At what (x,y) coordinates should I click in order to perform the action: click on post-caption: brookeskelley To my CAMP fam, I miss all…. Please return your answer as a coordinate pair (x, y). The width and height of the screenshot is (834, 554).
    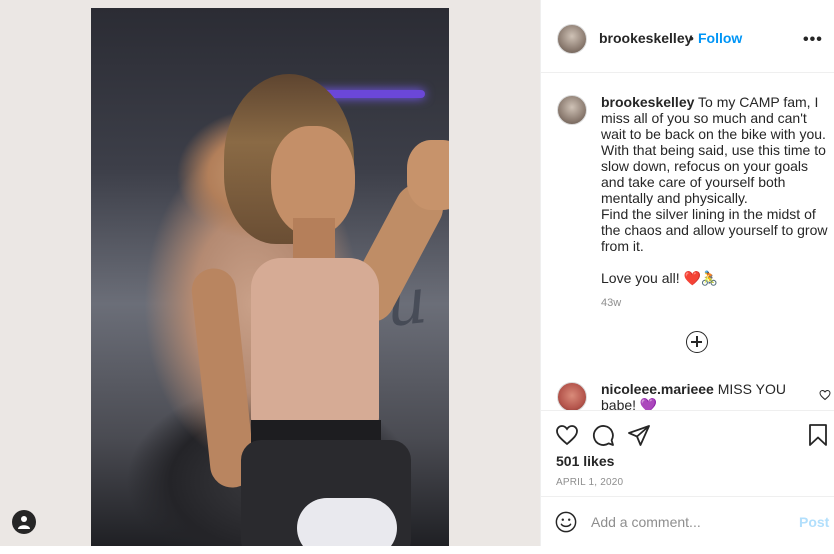
    Looking at the image, I should click on (716, 190).